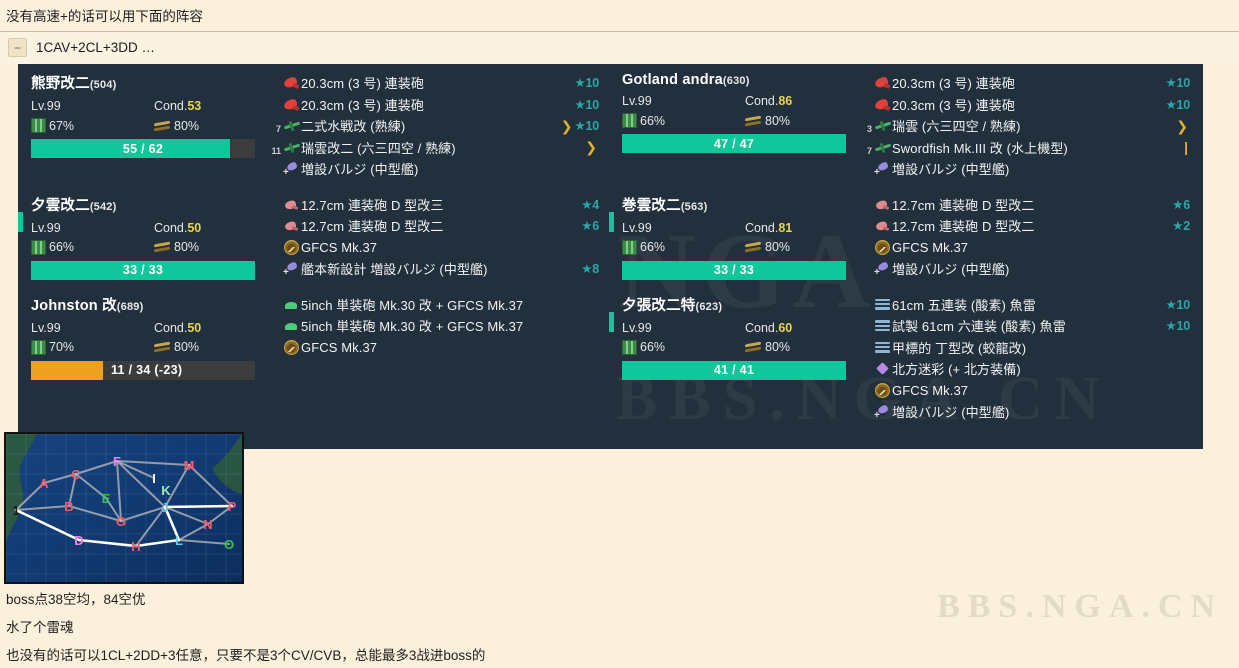 This screenshot has width=1239, height=668. I want to click on gun-red-icon, so click(291, 82).